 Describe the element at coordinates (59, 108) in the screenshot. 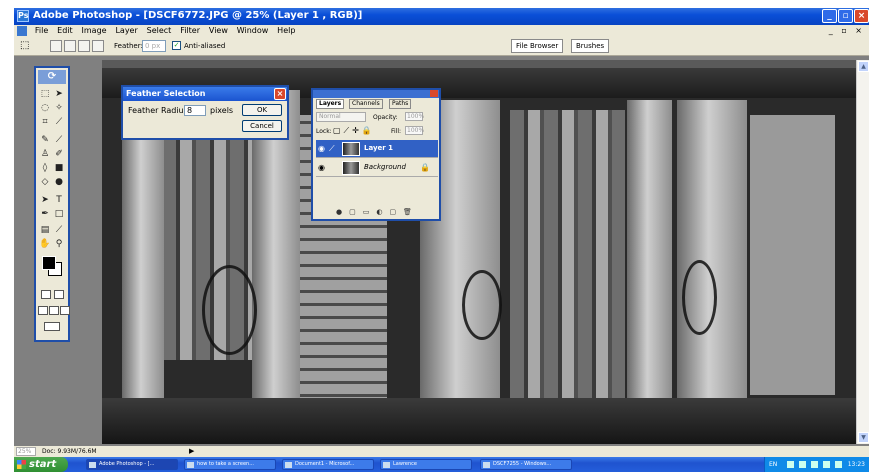

I see `magic-wand-icon: ✧` at that location.